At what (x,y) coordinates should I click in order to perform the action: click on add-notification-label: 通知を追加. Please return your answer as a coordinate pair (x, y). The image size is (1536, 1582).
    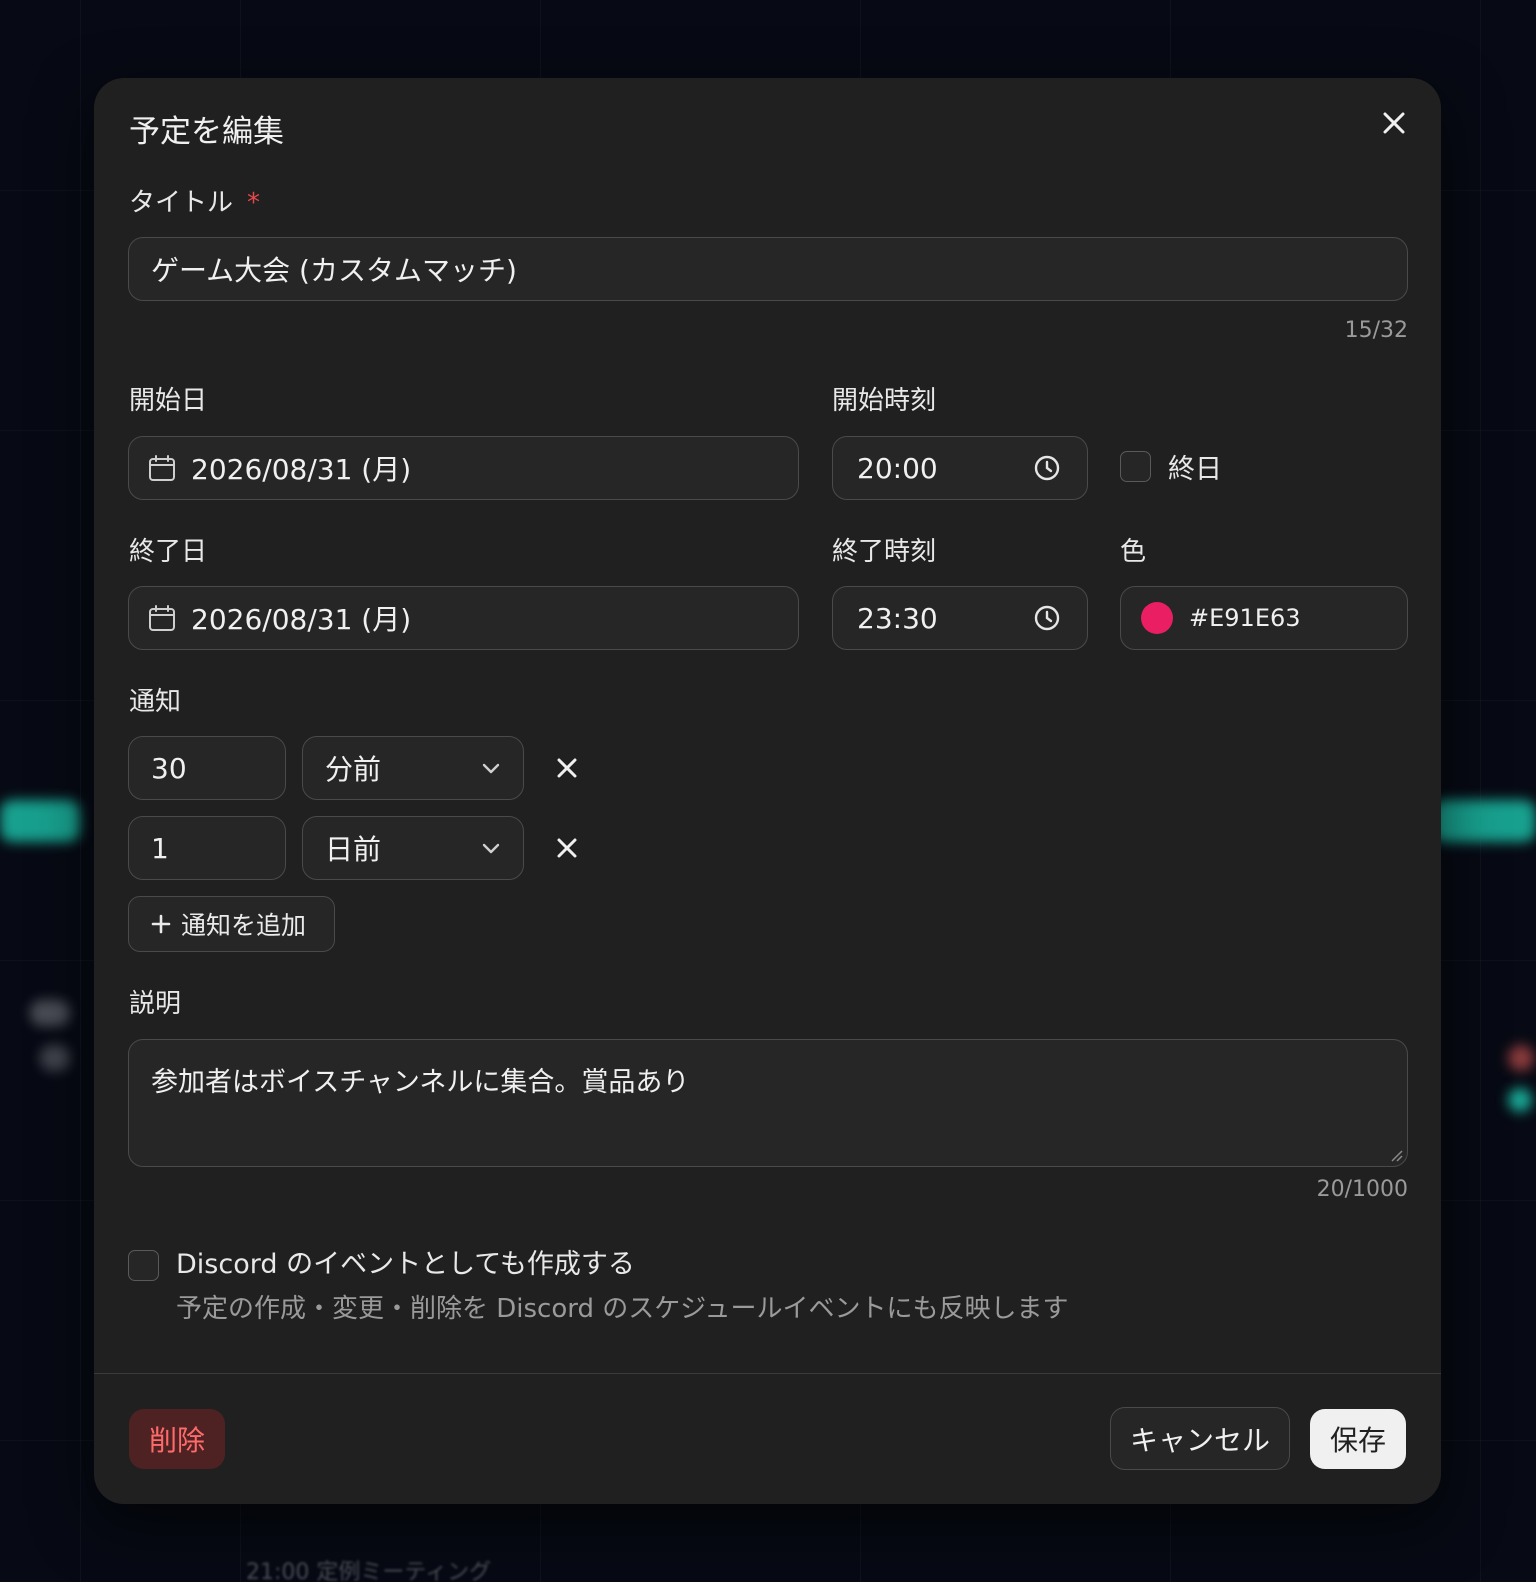
    Looking at the image, I should click on (244, 925).